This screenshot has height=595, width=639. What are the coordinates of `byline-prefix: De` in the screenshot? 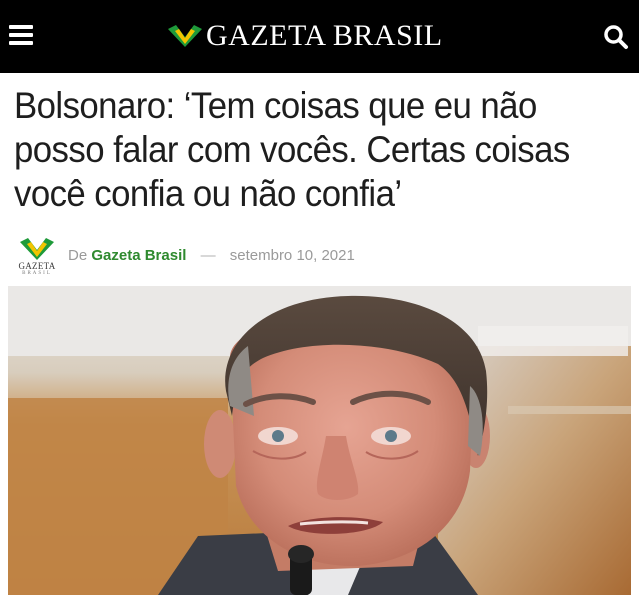 It's located at (78, 255).